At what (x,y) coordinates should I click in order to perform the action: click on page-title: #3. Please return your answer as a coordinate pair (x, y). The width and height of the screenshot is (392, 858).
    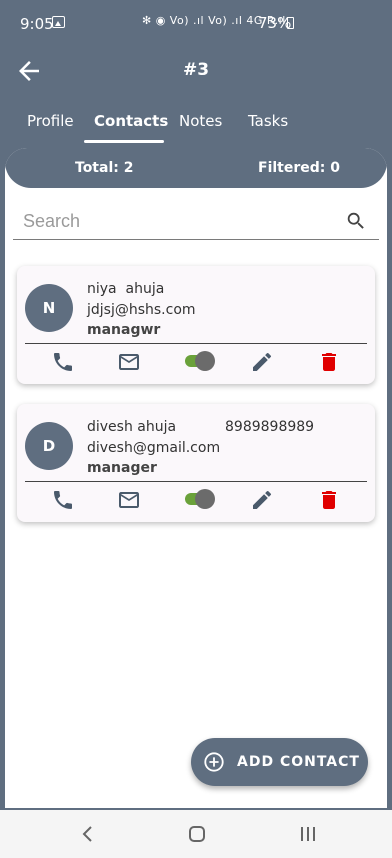
    Looking at the image, I should click on (196, 70).